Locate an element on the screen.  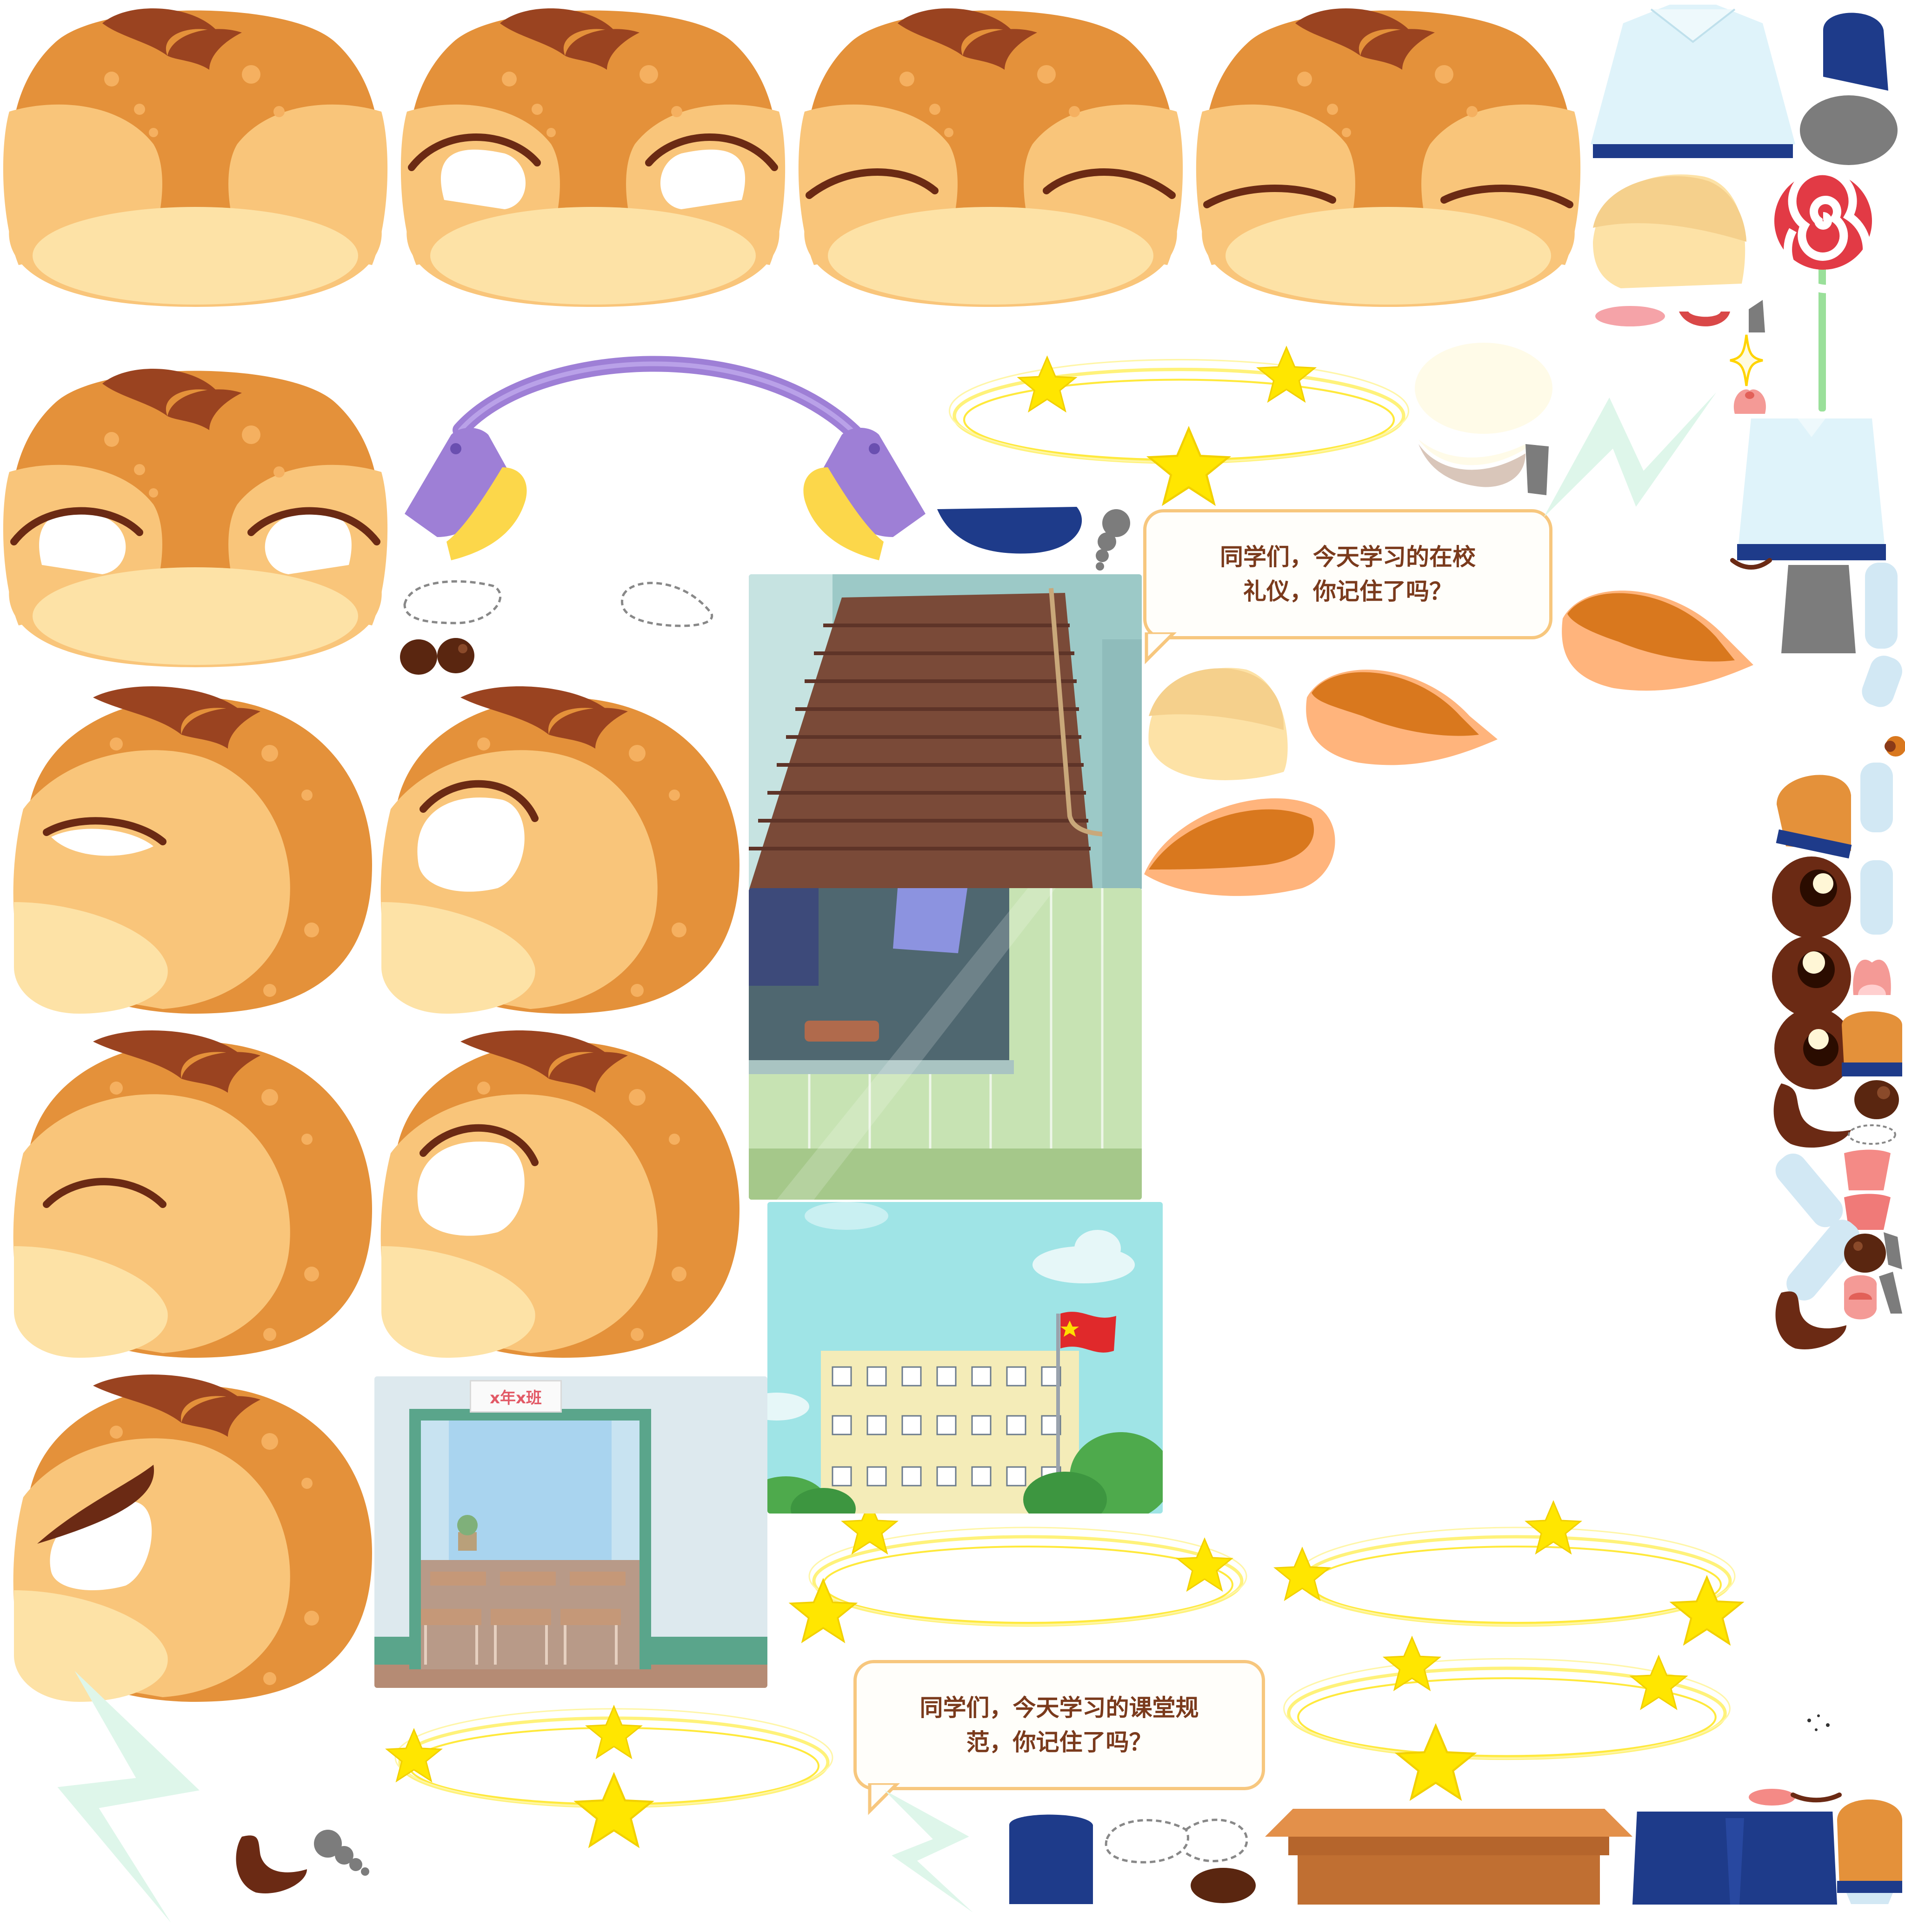
beaver-head-front-squint is located at coordinates (1390, 158).